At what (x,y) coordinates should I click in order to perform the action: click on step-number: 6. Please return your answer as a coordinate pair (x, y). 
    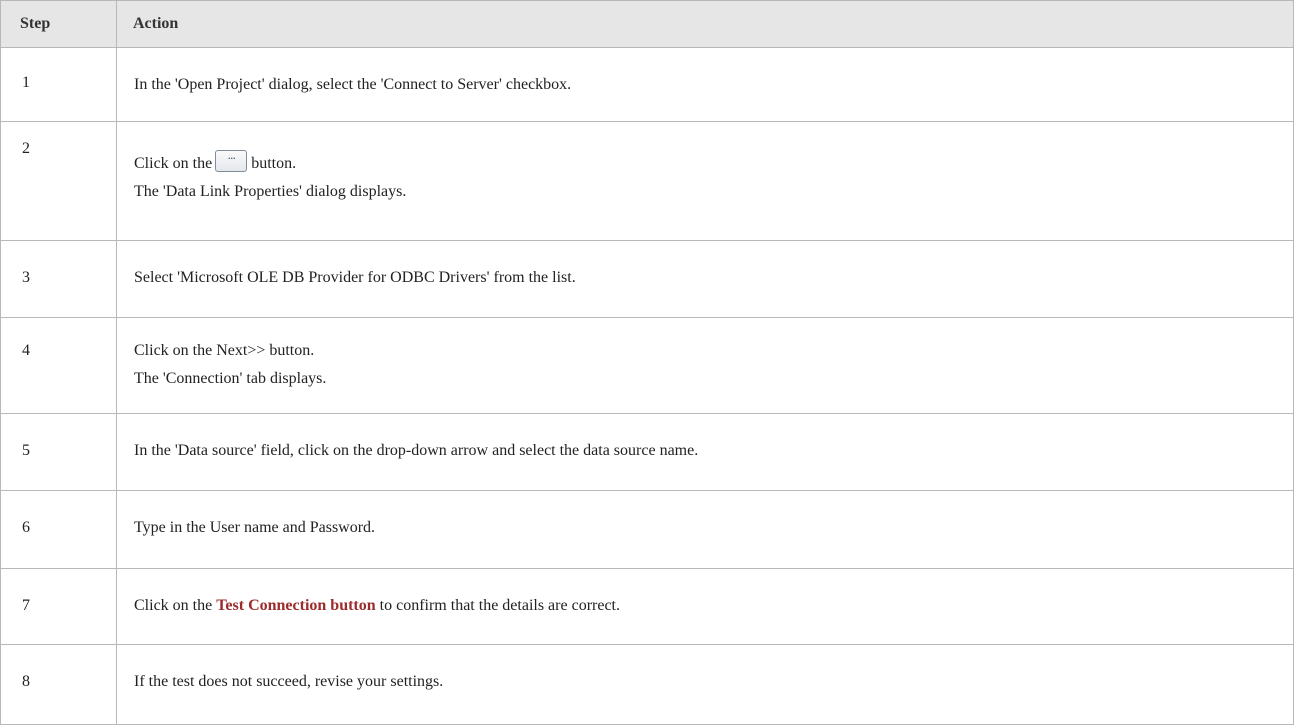
    Looking at the image, I should click on (26, 527).